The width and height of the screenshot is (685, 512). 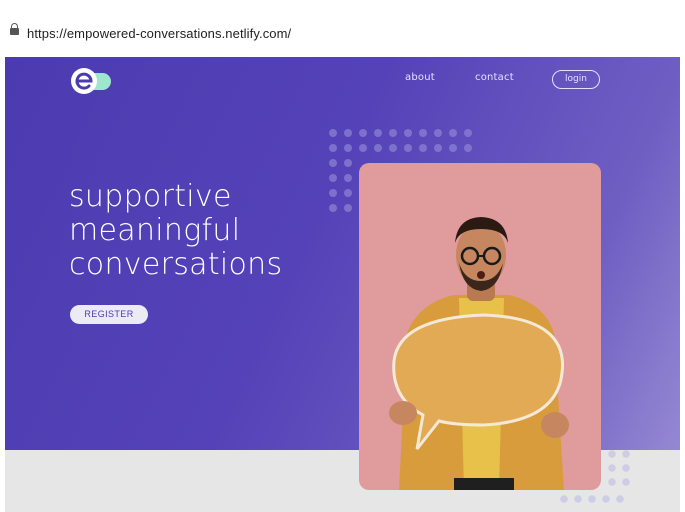 I want to click on login-button: login, so click(x=576, y=79).